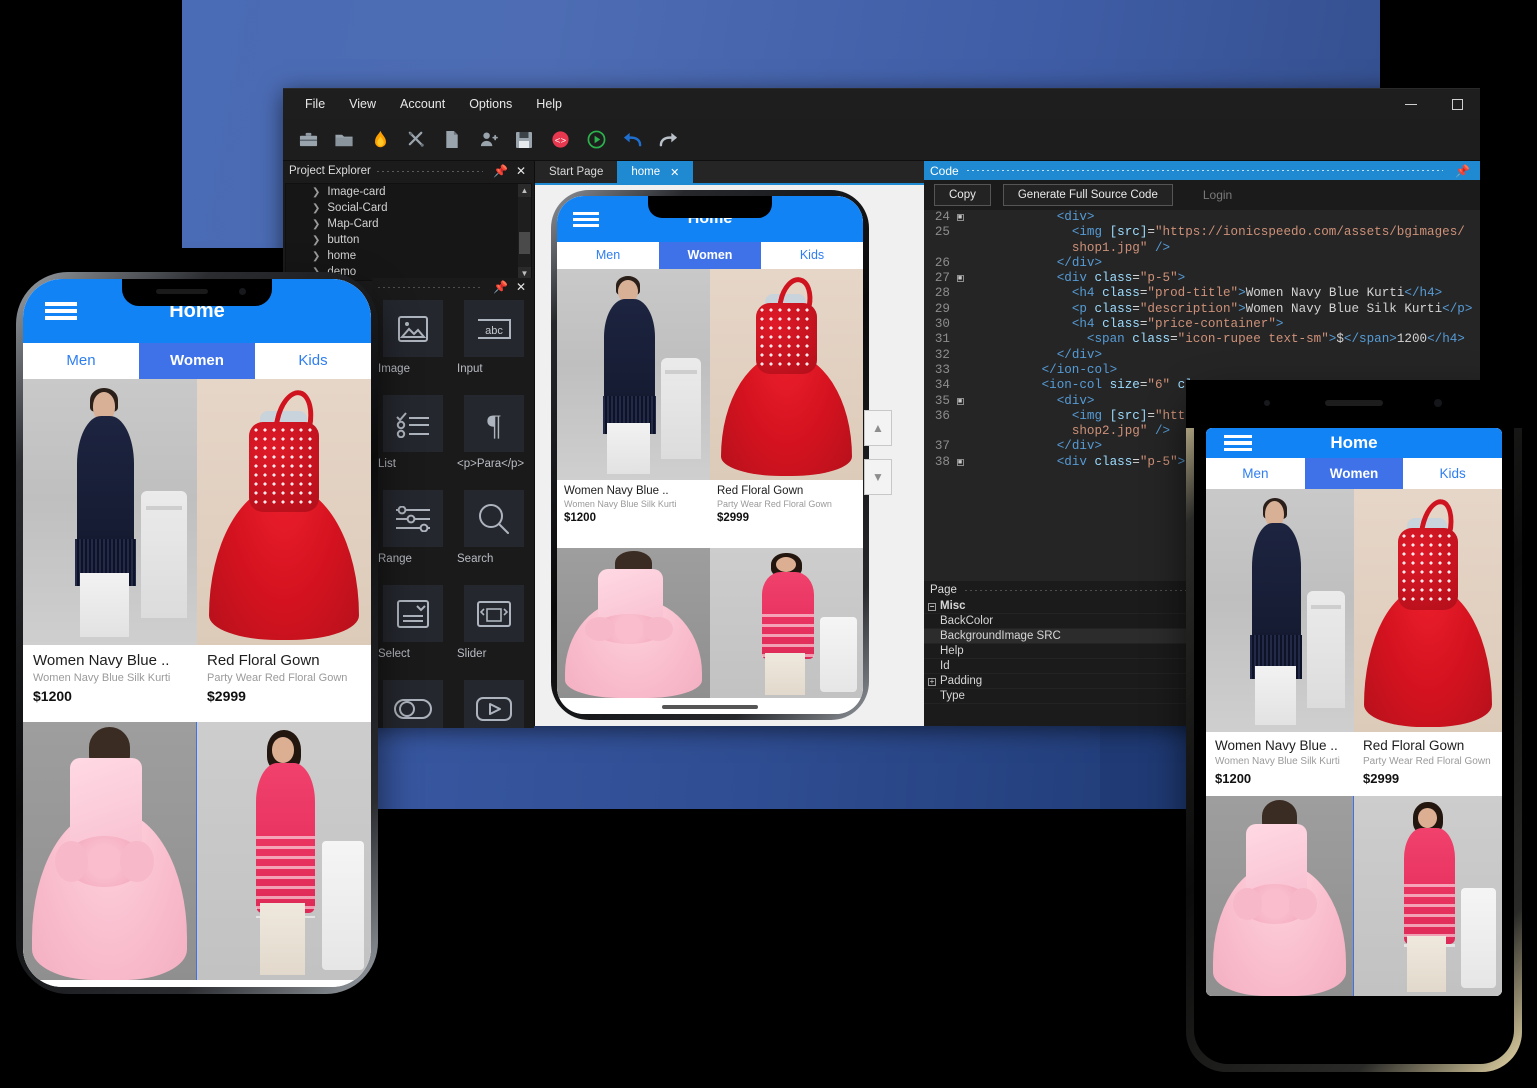 Image resolution: width=1537 pixels, height=1088 pixels. What do you see at coordinates (774, 504) in the screenshot?
I see `product-desc: Party Wear Red Floral Gown` at bounding box center [774, 504].